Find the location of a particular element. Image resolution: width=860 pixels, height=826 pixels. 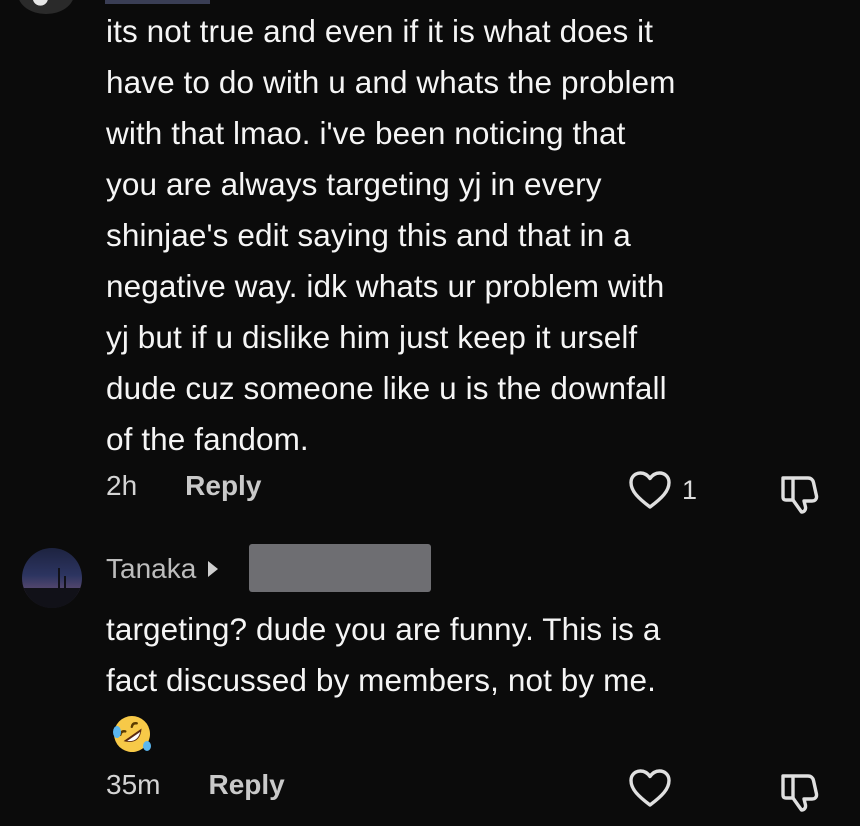

redacted-username-bar is located at coordinates (157, 2).